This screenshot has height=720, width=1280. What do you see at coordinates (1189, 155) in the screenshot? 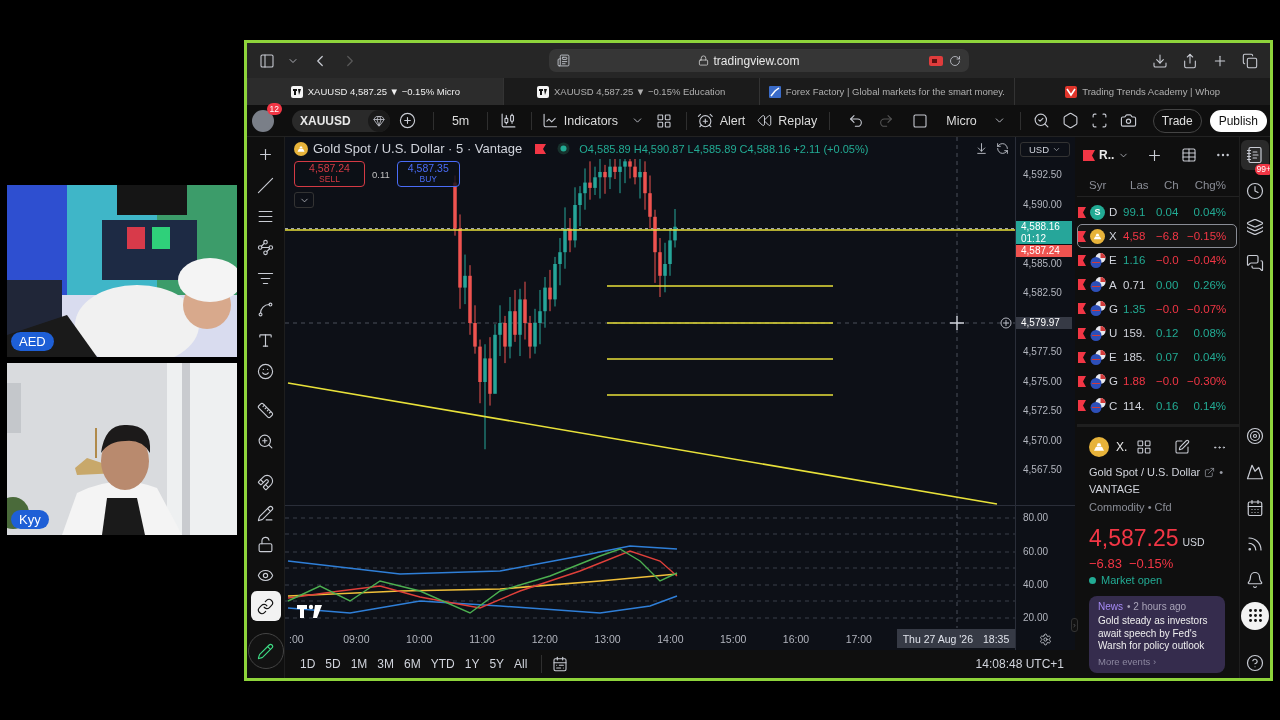
I see `table-icon` at bounding box center [1189, 155].